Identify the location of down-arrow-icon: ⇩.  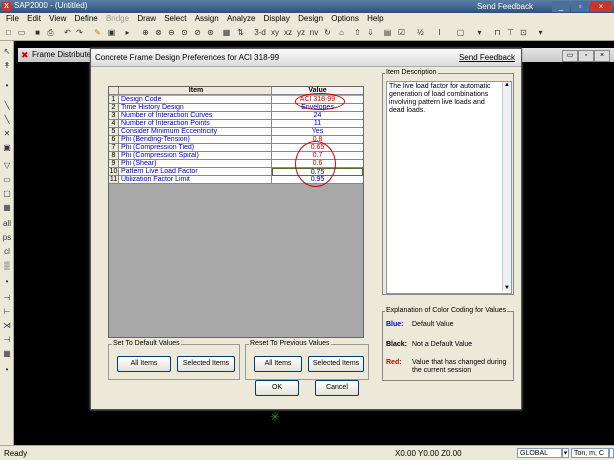
(370, 32).